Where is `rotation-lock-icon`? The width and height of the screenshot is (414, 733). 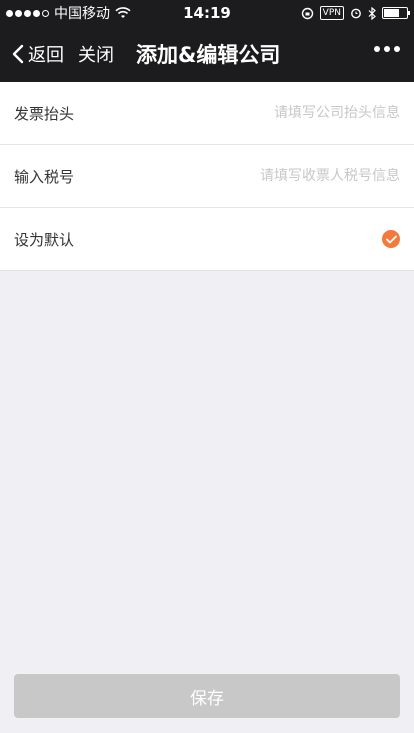 rotation-lock-icon is located at coordinates (307, 13).